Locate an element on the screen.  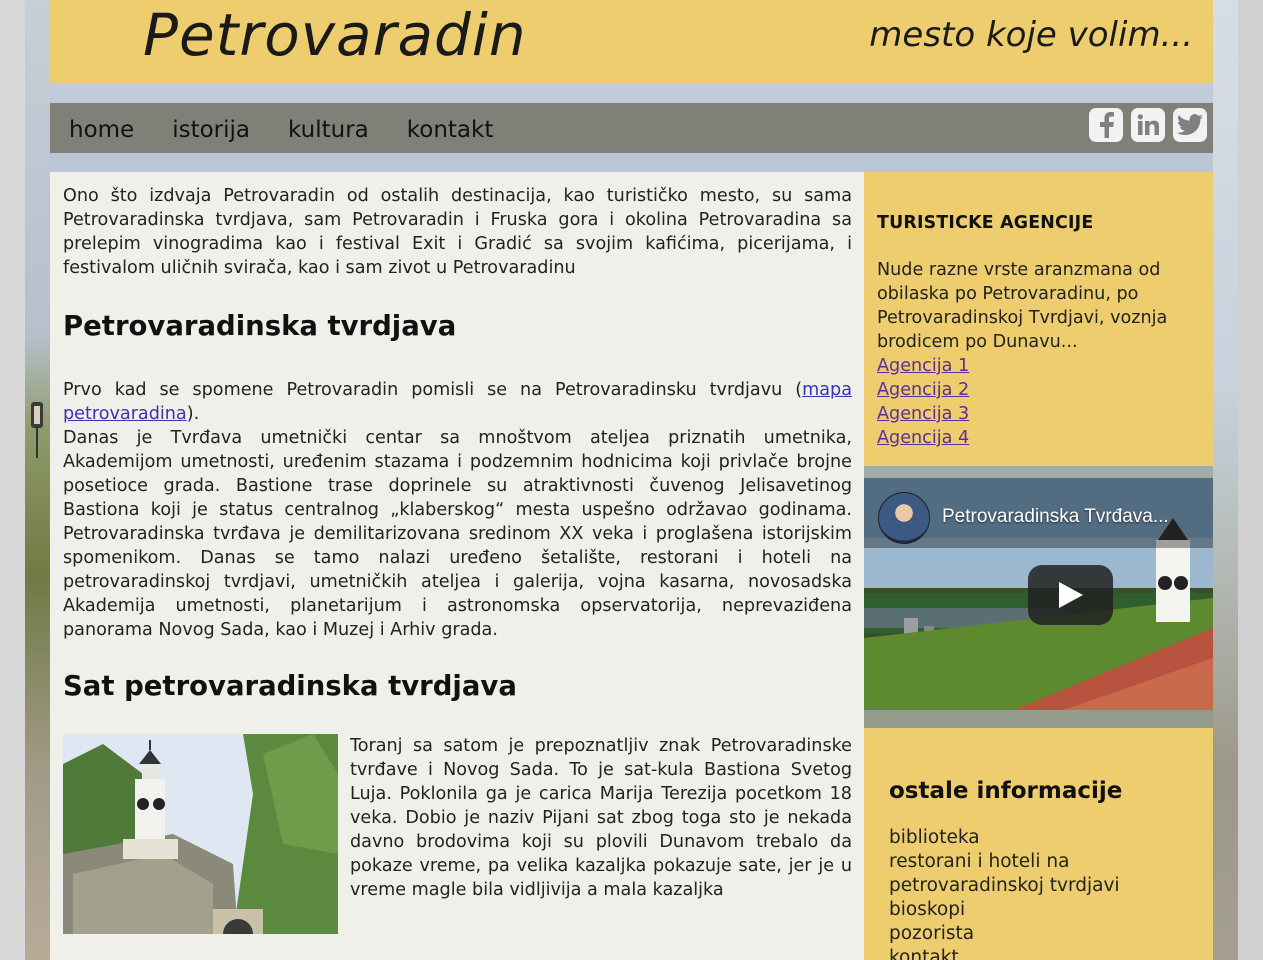
social-links is located at coordinates (1148, 125).